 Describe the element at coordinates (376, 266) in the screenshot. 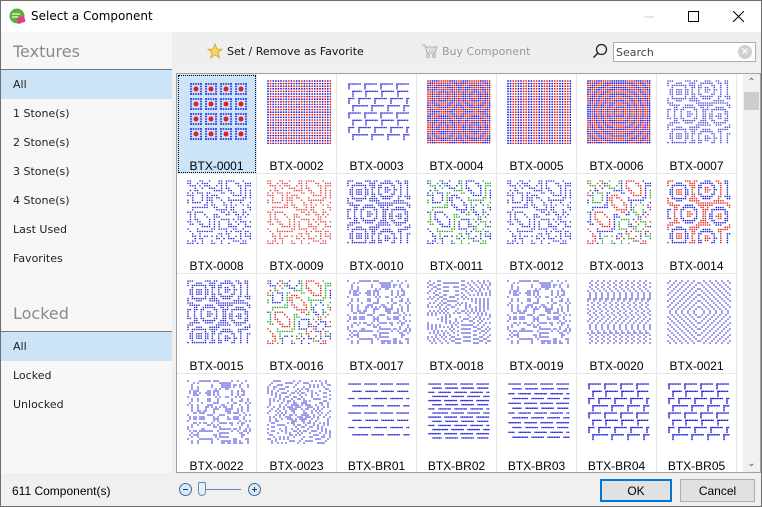

I see `component-name: BTX-0010` at that location.